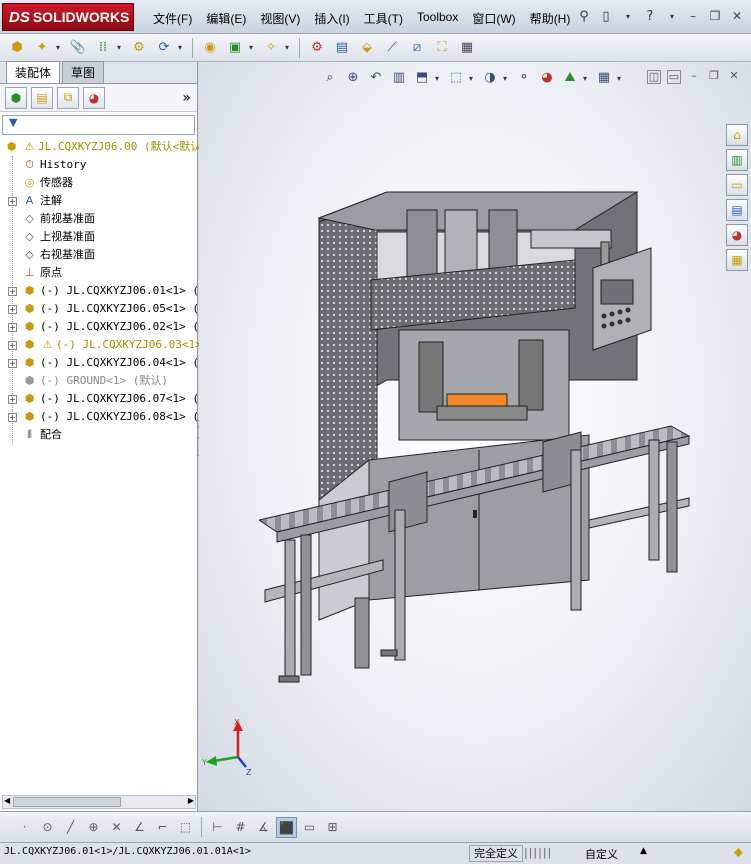 Image resolution: width=751 pixels, height=864 pixels. Describe the element at coordinates (737, 235) in the screenshot. I see `appearances-scenes-icon: ◕` at that location.